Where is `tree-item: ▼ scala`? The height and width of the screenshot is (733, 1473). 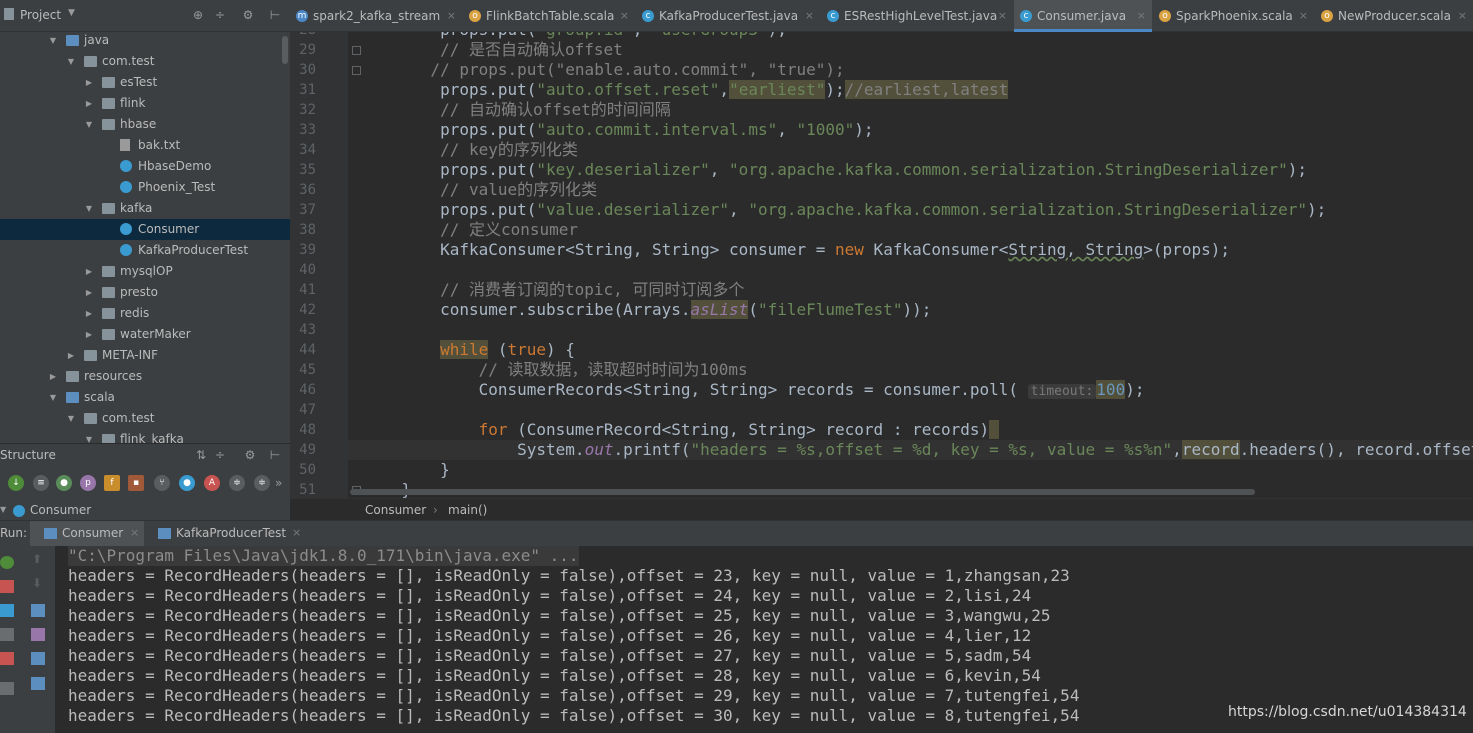
tree-item: ▼ scala is located at coordinates (145, 397).